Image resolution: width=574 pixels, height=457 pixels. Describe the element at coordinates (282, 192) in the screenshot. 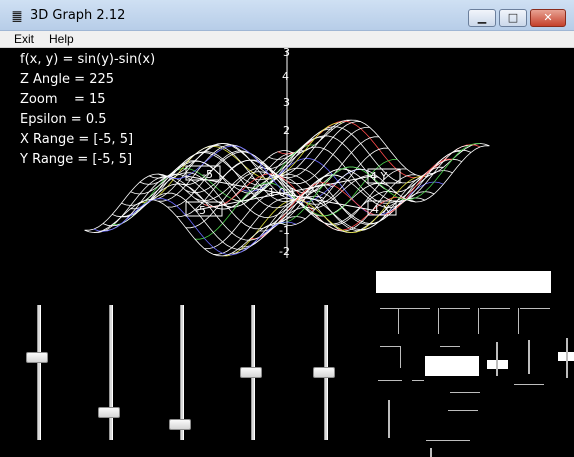

I see `center-label: 1 0 1` at that location.